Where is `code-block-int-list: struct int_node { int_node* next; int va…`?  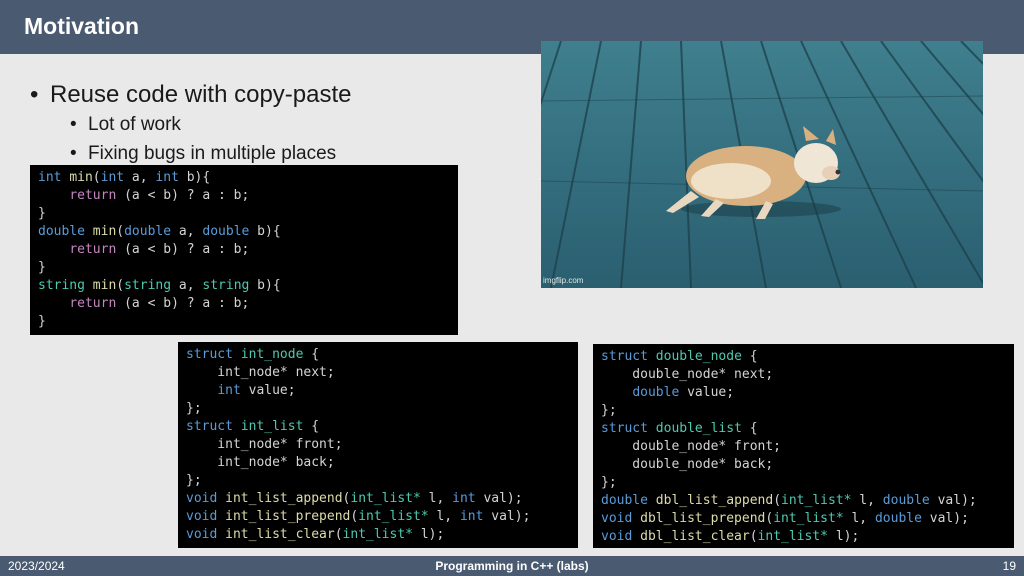
code-block-int-list: struct int_node { int_node* next; int va… is located at coordinates (378, 445).